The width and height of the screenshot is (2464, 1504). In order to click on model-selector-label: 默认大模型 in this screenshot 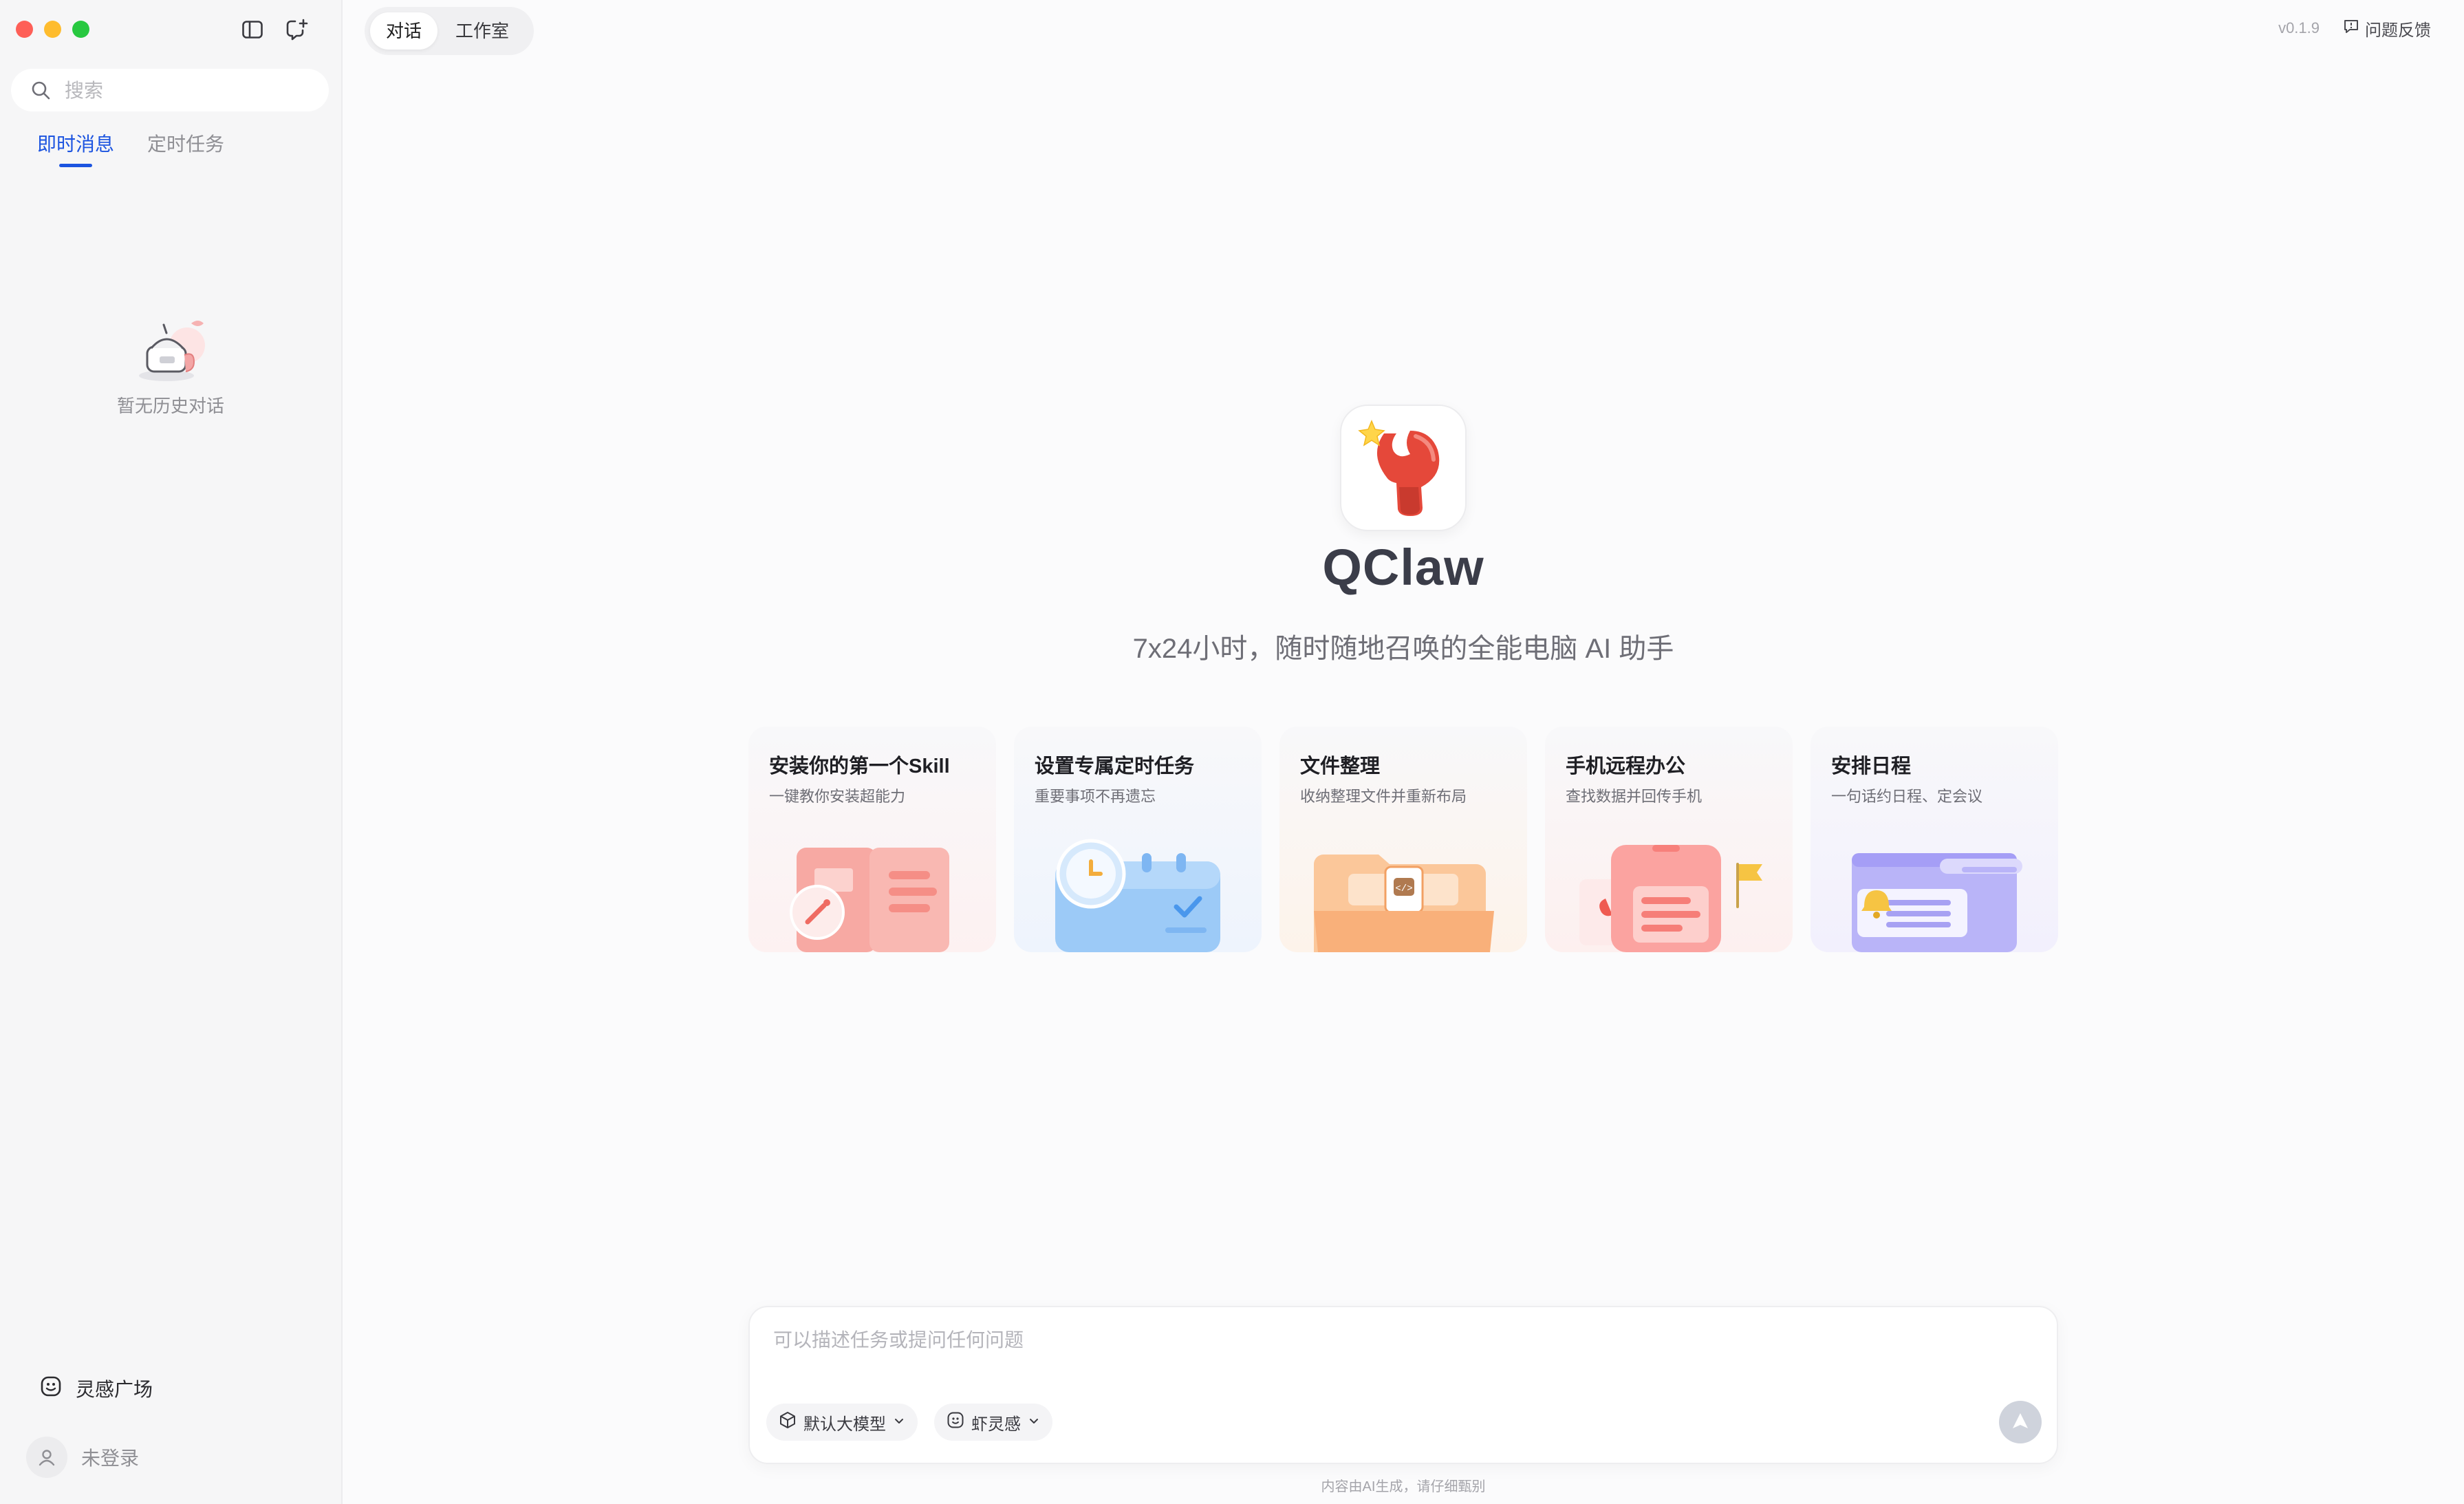, I will do `click(844, 1424)`.